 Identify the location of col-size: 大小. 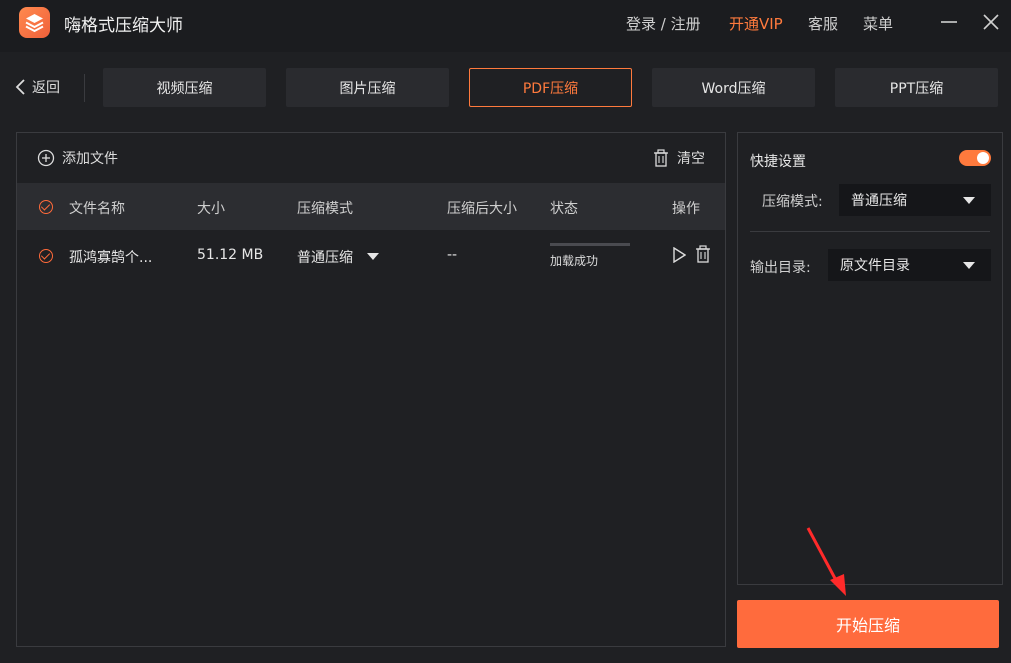
(211, 209).